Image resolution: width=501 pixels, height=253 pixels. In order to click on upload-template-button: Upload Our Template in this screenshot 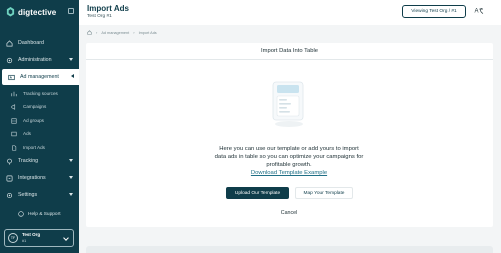, I will do `click(257, 193)`.